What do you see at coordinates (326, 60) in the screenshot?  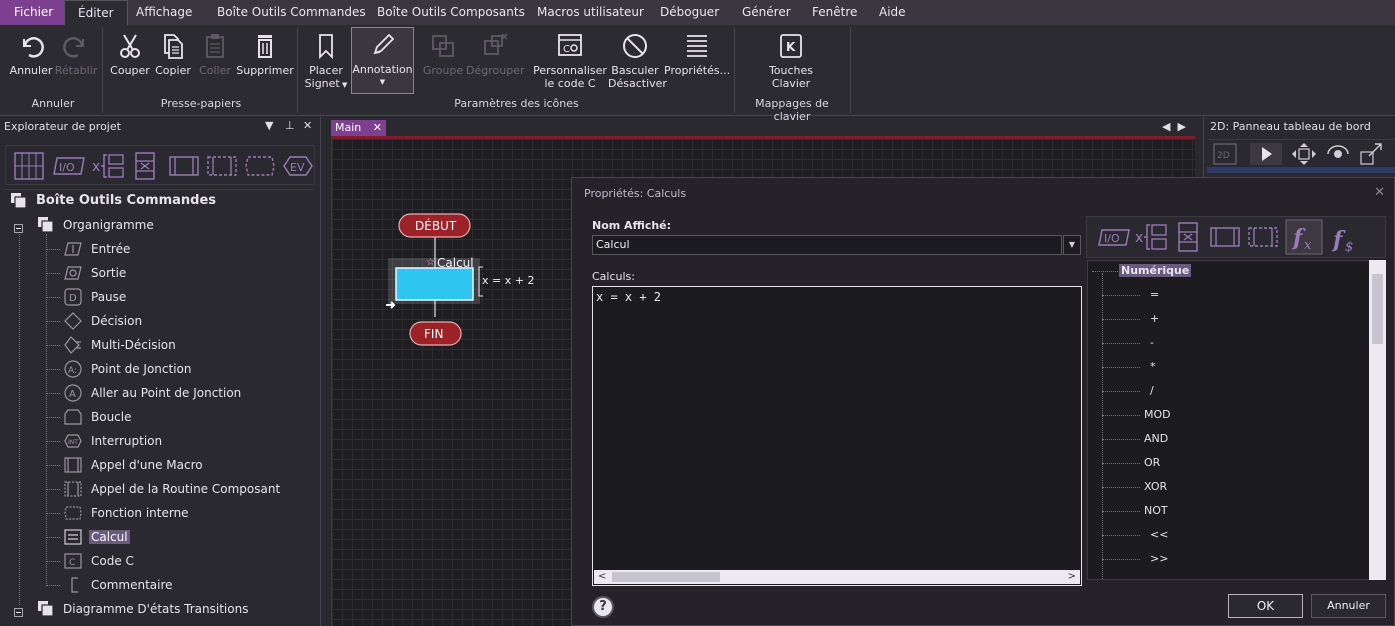 I see `bookmark-button: Placer Signet ▼` at bounding box center [326, 60].